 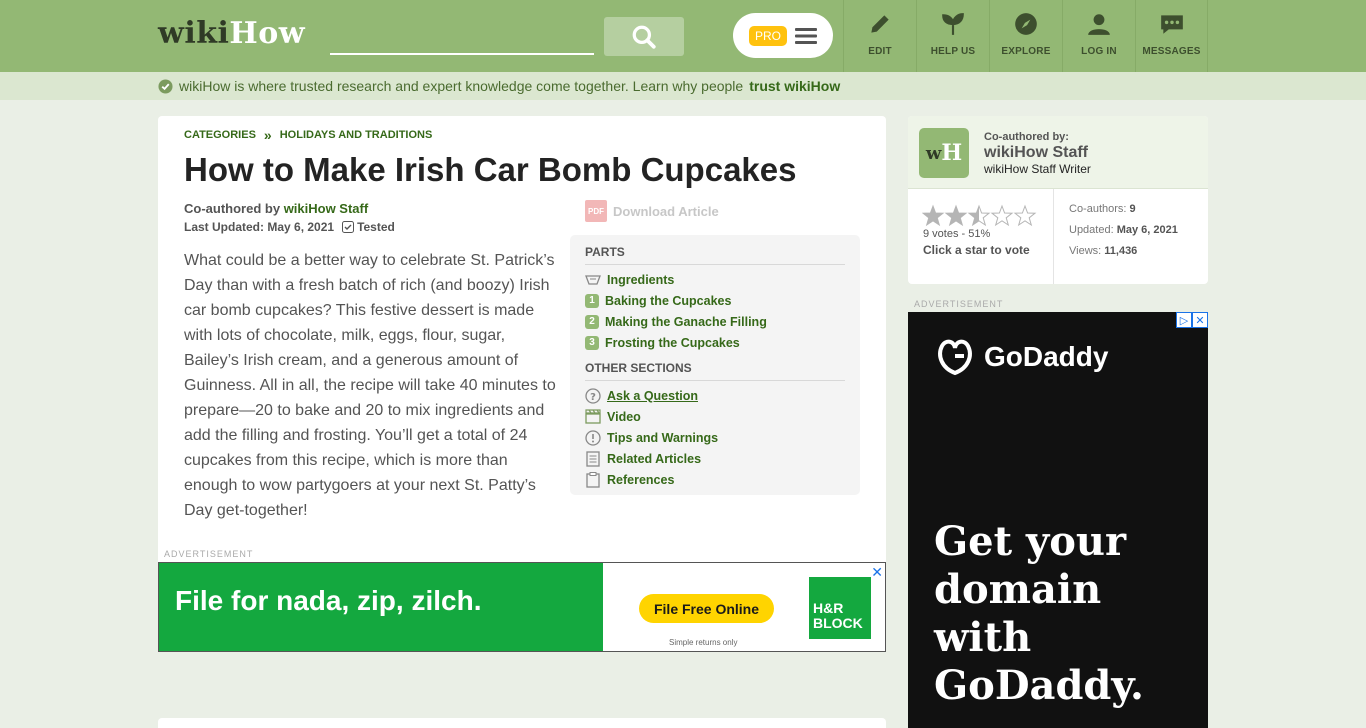 What do you see at coordinates (1021, 357) in the screenshot?
I see `godaddy-logo: GoDaddy` at bounding box center [1021, 357].